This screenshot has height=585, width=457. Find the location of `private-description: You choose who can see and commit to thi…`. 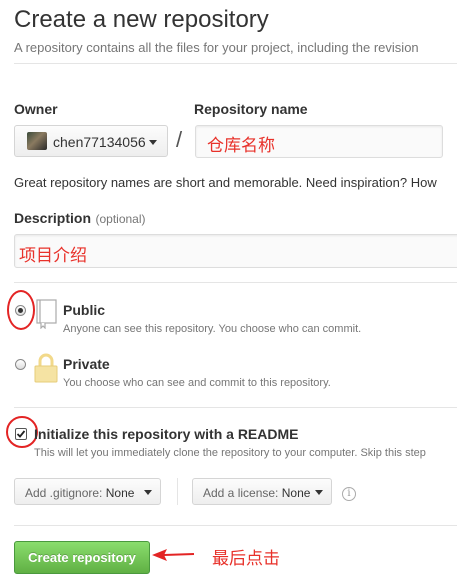

private-description: You choose who can see and commit to thi… is located at coordinates (197, 383).